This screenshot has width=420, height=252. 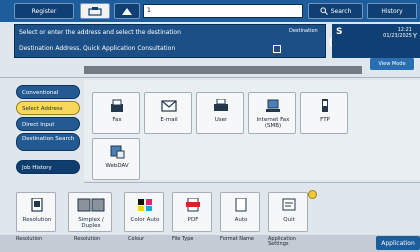 I want to click on destination-email: E-mail, so click(x=168, y=113).